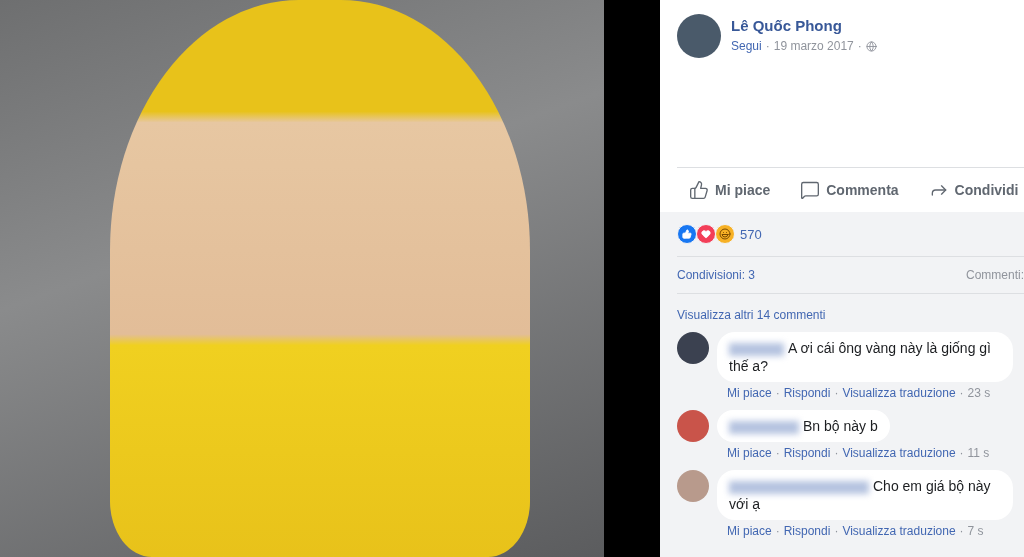  Describe the element at coordinates (730, 190) in the screenshot. I see `like-button: Mi piace` at that location.